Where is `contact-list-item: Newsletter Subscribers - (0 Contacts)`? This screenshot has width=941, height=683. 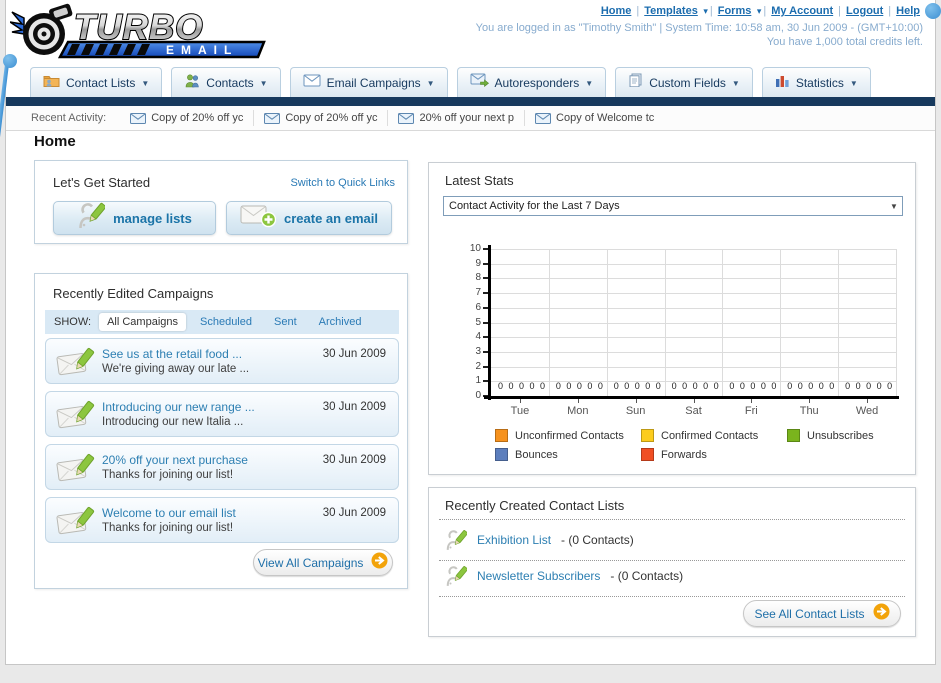 contact-list-item: Newsletter Subscribers - (0 Contacts) is located at coordinates (564, 576).